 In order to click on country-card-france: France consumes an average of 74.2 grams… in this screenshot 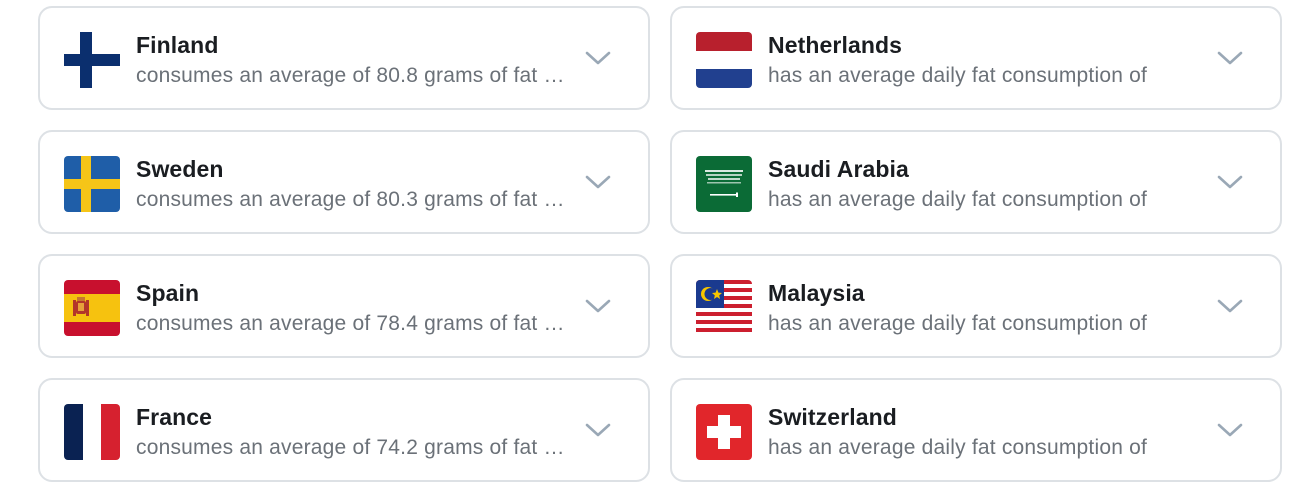, I will do `click(344, 430)`.